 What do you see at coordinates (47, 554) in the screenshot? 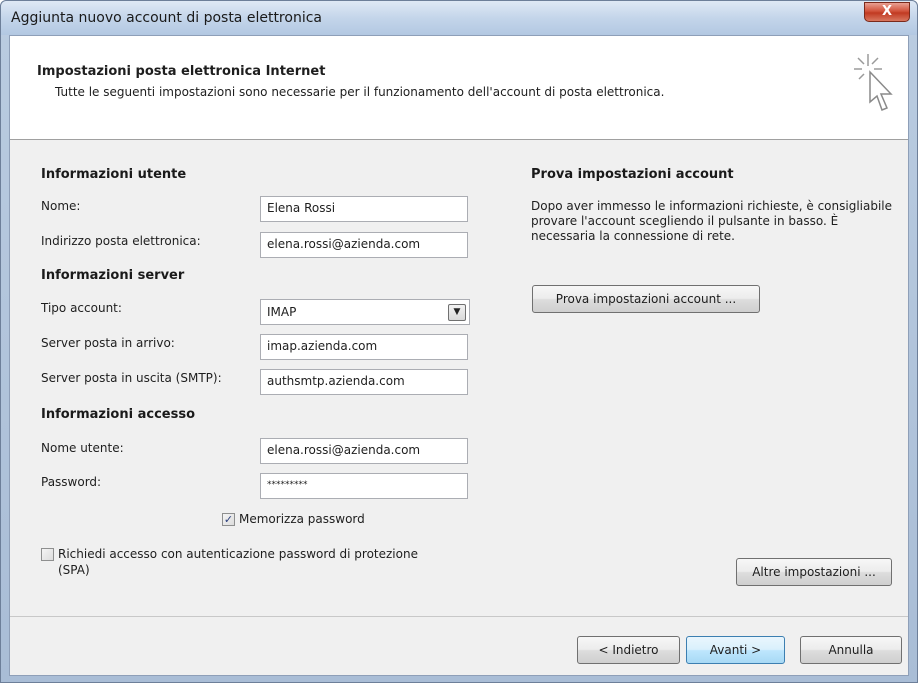
I see `spa-checkbox` at bounding box center [47, 554].